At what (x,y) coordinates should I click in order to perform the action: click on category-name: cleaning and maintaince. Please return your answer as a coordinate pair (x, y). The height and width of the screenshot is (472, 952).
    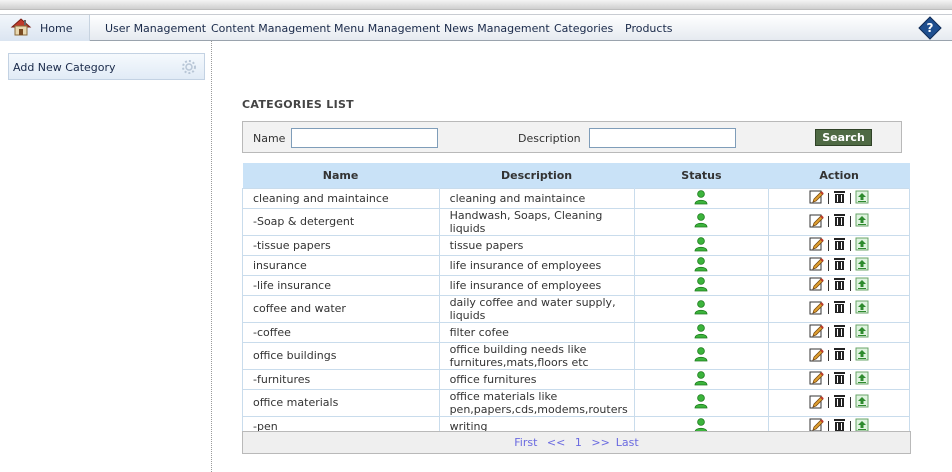
    Looking at the image, I should click on (341, 198).